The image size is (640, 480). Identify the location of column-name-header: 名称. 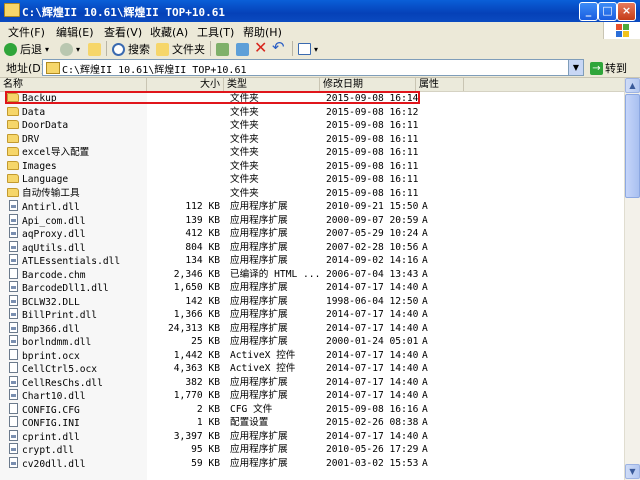
(73, 84).